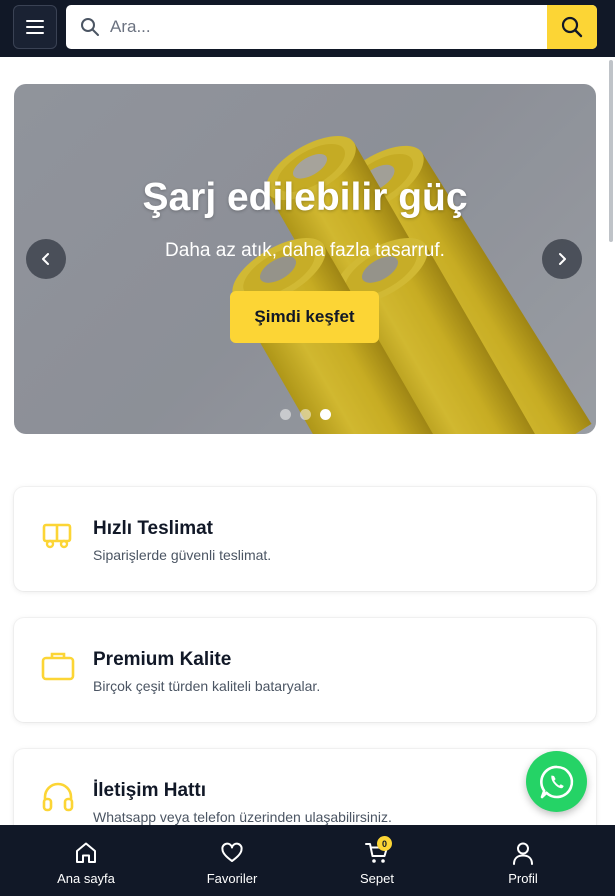  I want to click on feature-title: Premium Kalite, so click(162, 659).